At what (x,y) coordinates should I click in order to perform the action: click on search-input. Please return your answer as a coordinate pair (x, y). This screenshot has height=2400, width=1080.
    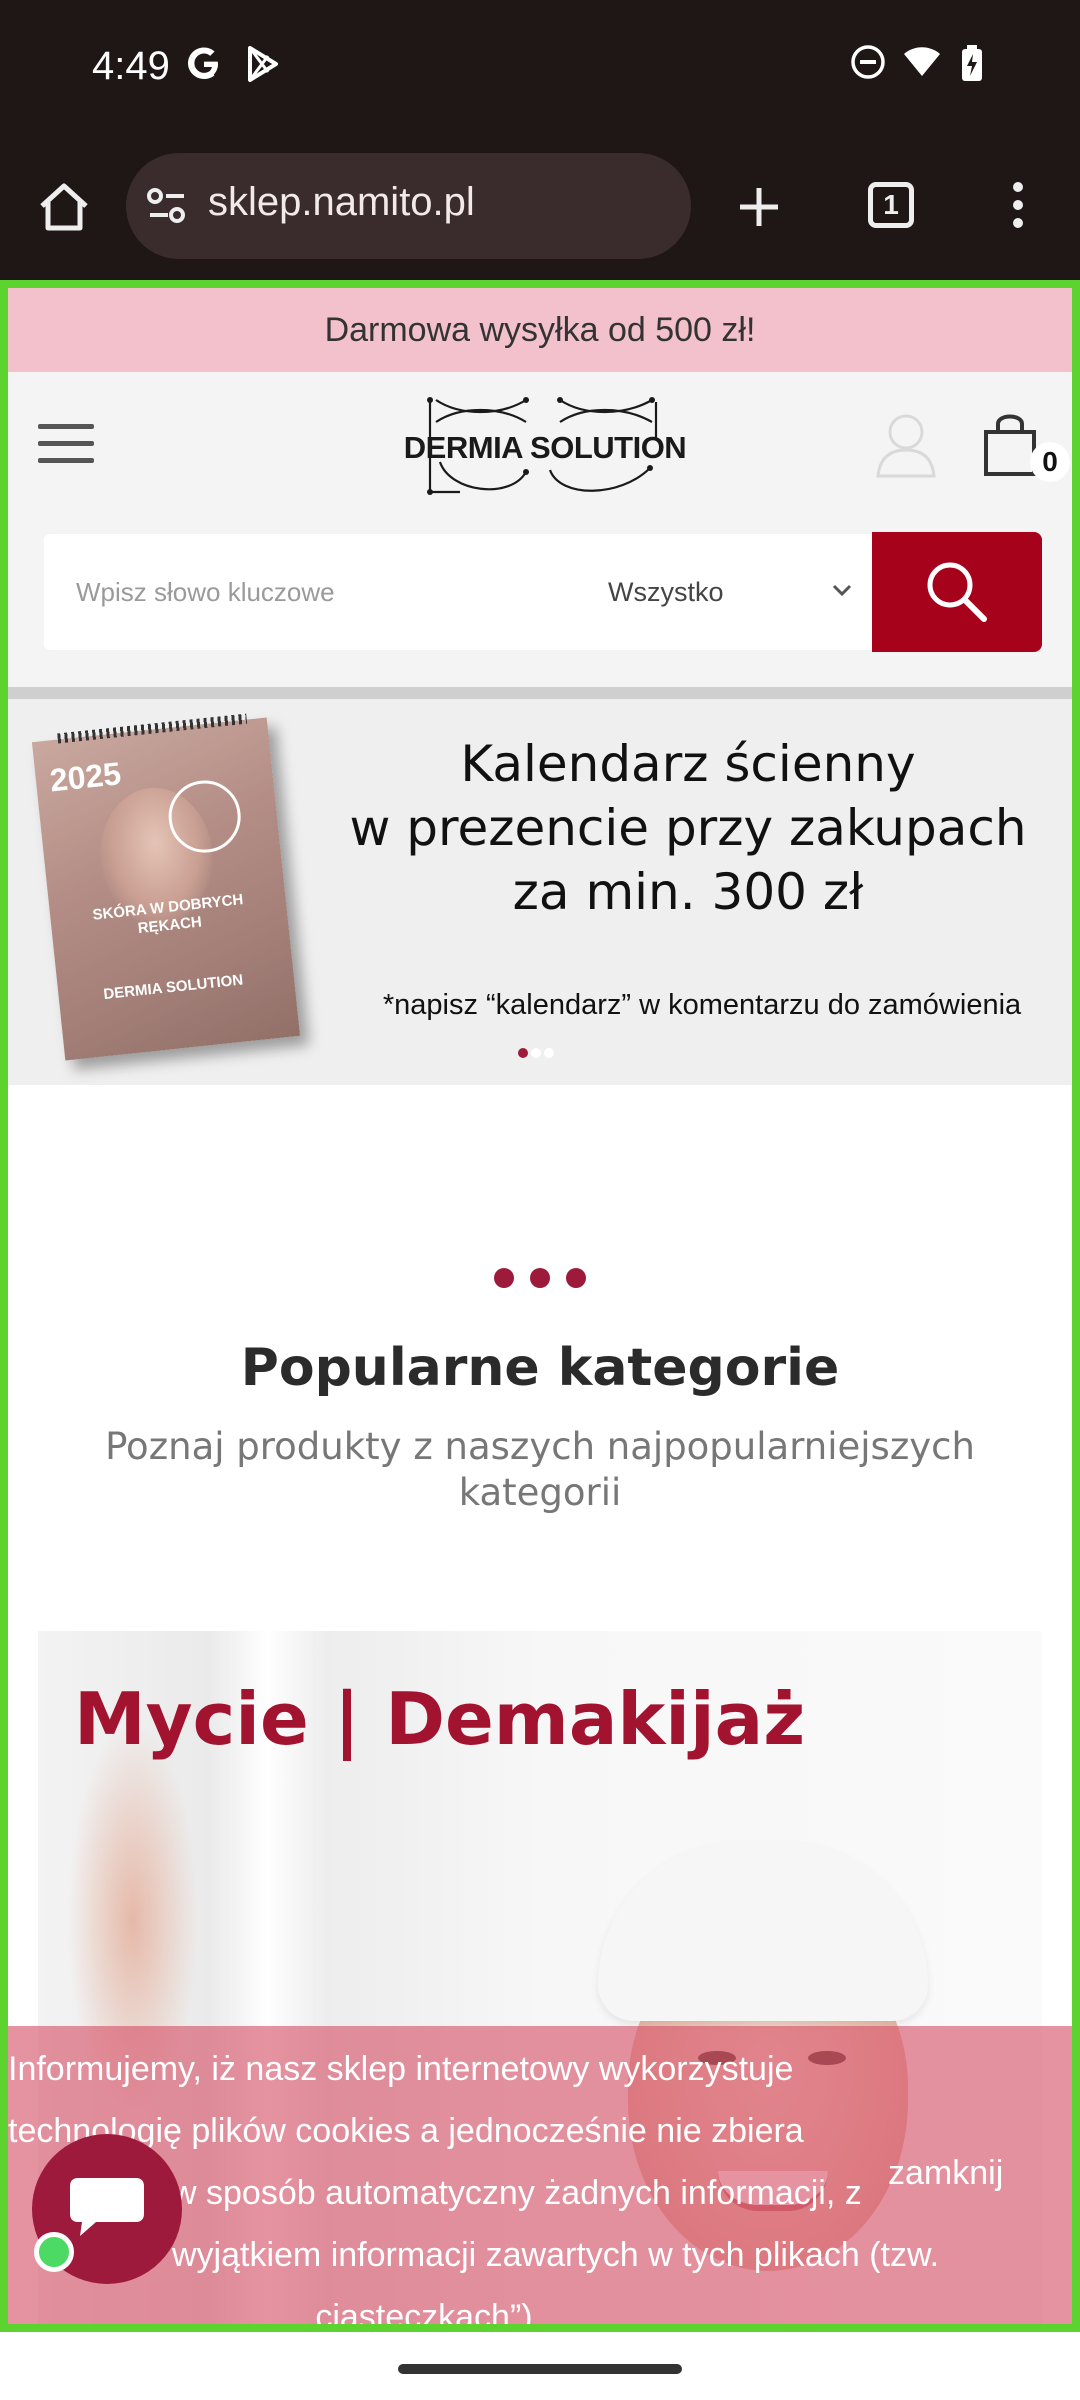
    Looking at the image, I should click on (314, 592).